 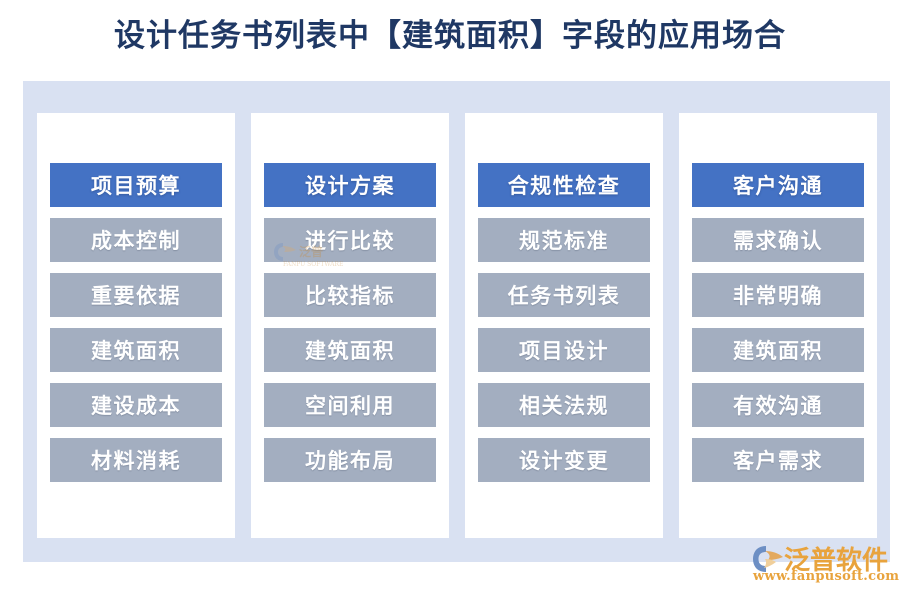 What do you see at coordinates (136, 295) in the screenshot?
I see `column-item: 重要依据` at bounding box center [136, 295].